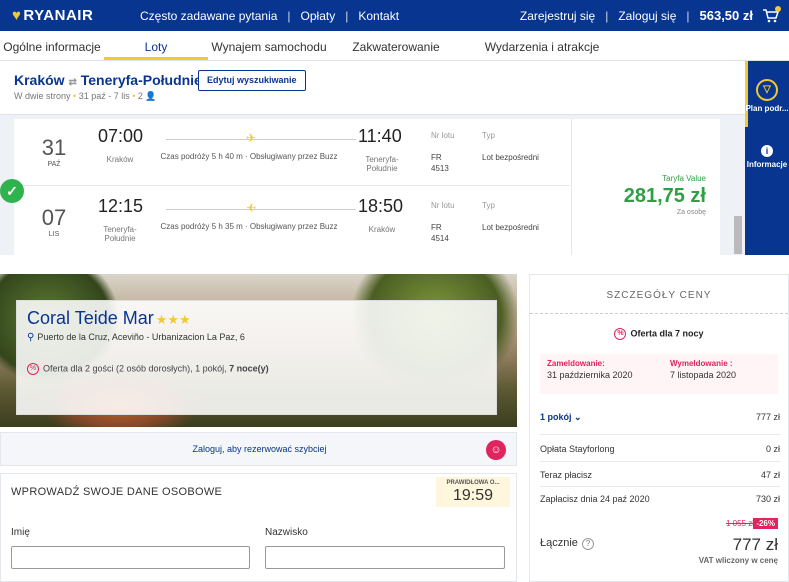 Image resolution: width=789 pixels, height=582 pixels. What do you see at coordinates (54, 221) in the screenshot?
I see `return-date: 07 LIS` at bounding box center [54, 221].